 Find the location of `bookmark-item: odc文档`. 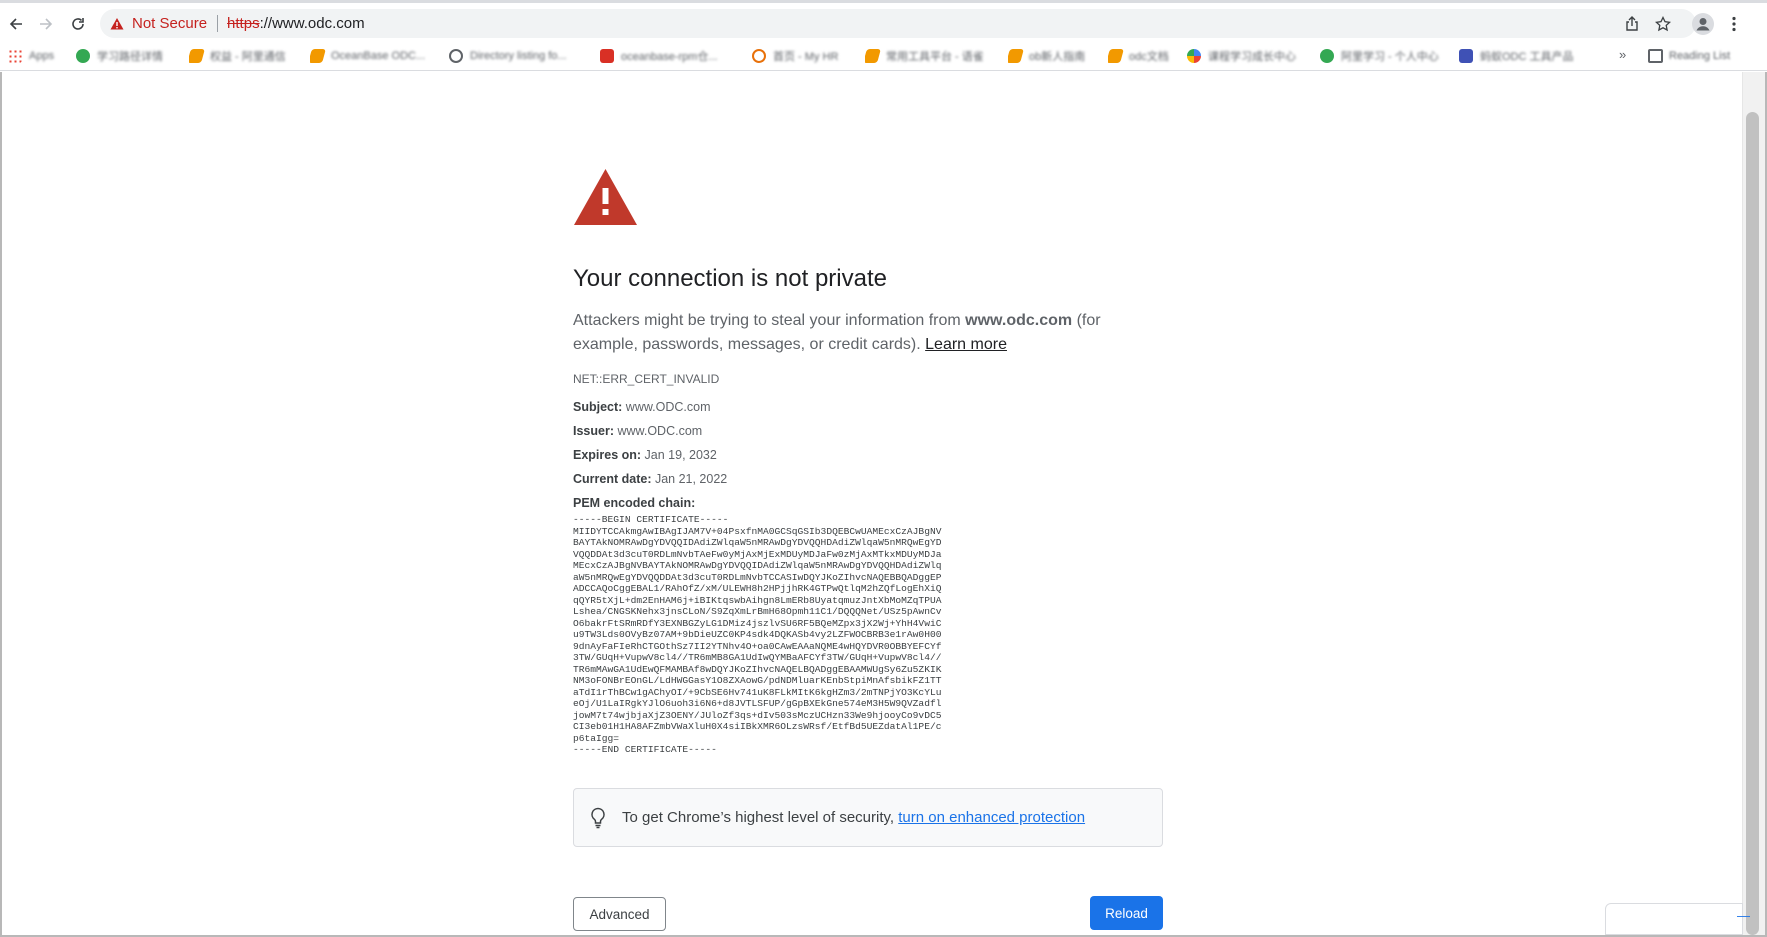

bookmark-item: odc文档 is located at coordinates (1141, 56).